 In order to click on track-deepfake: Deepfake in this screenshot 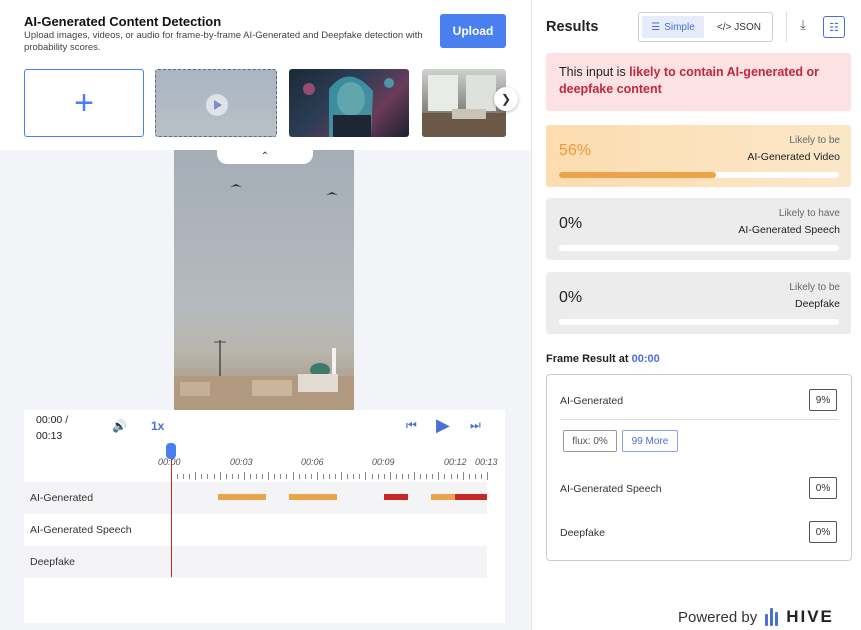, I will do `click(255, 562)`.